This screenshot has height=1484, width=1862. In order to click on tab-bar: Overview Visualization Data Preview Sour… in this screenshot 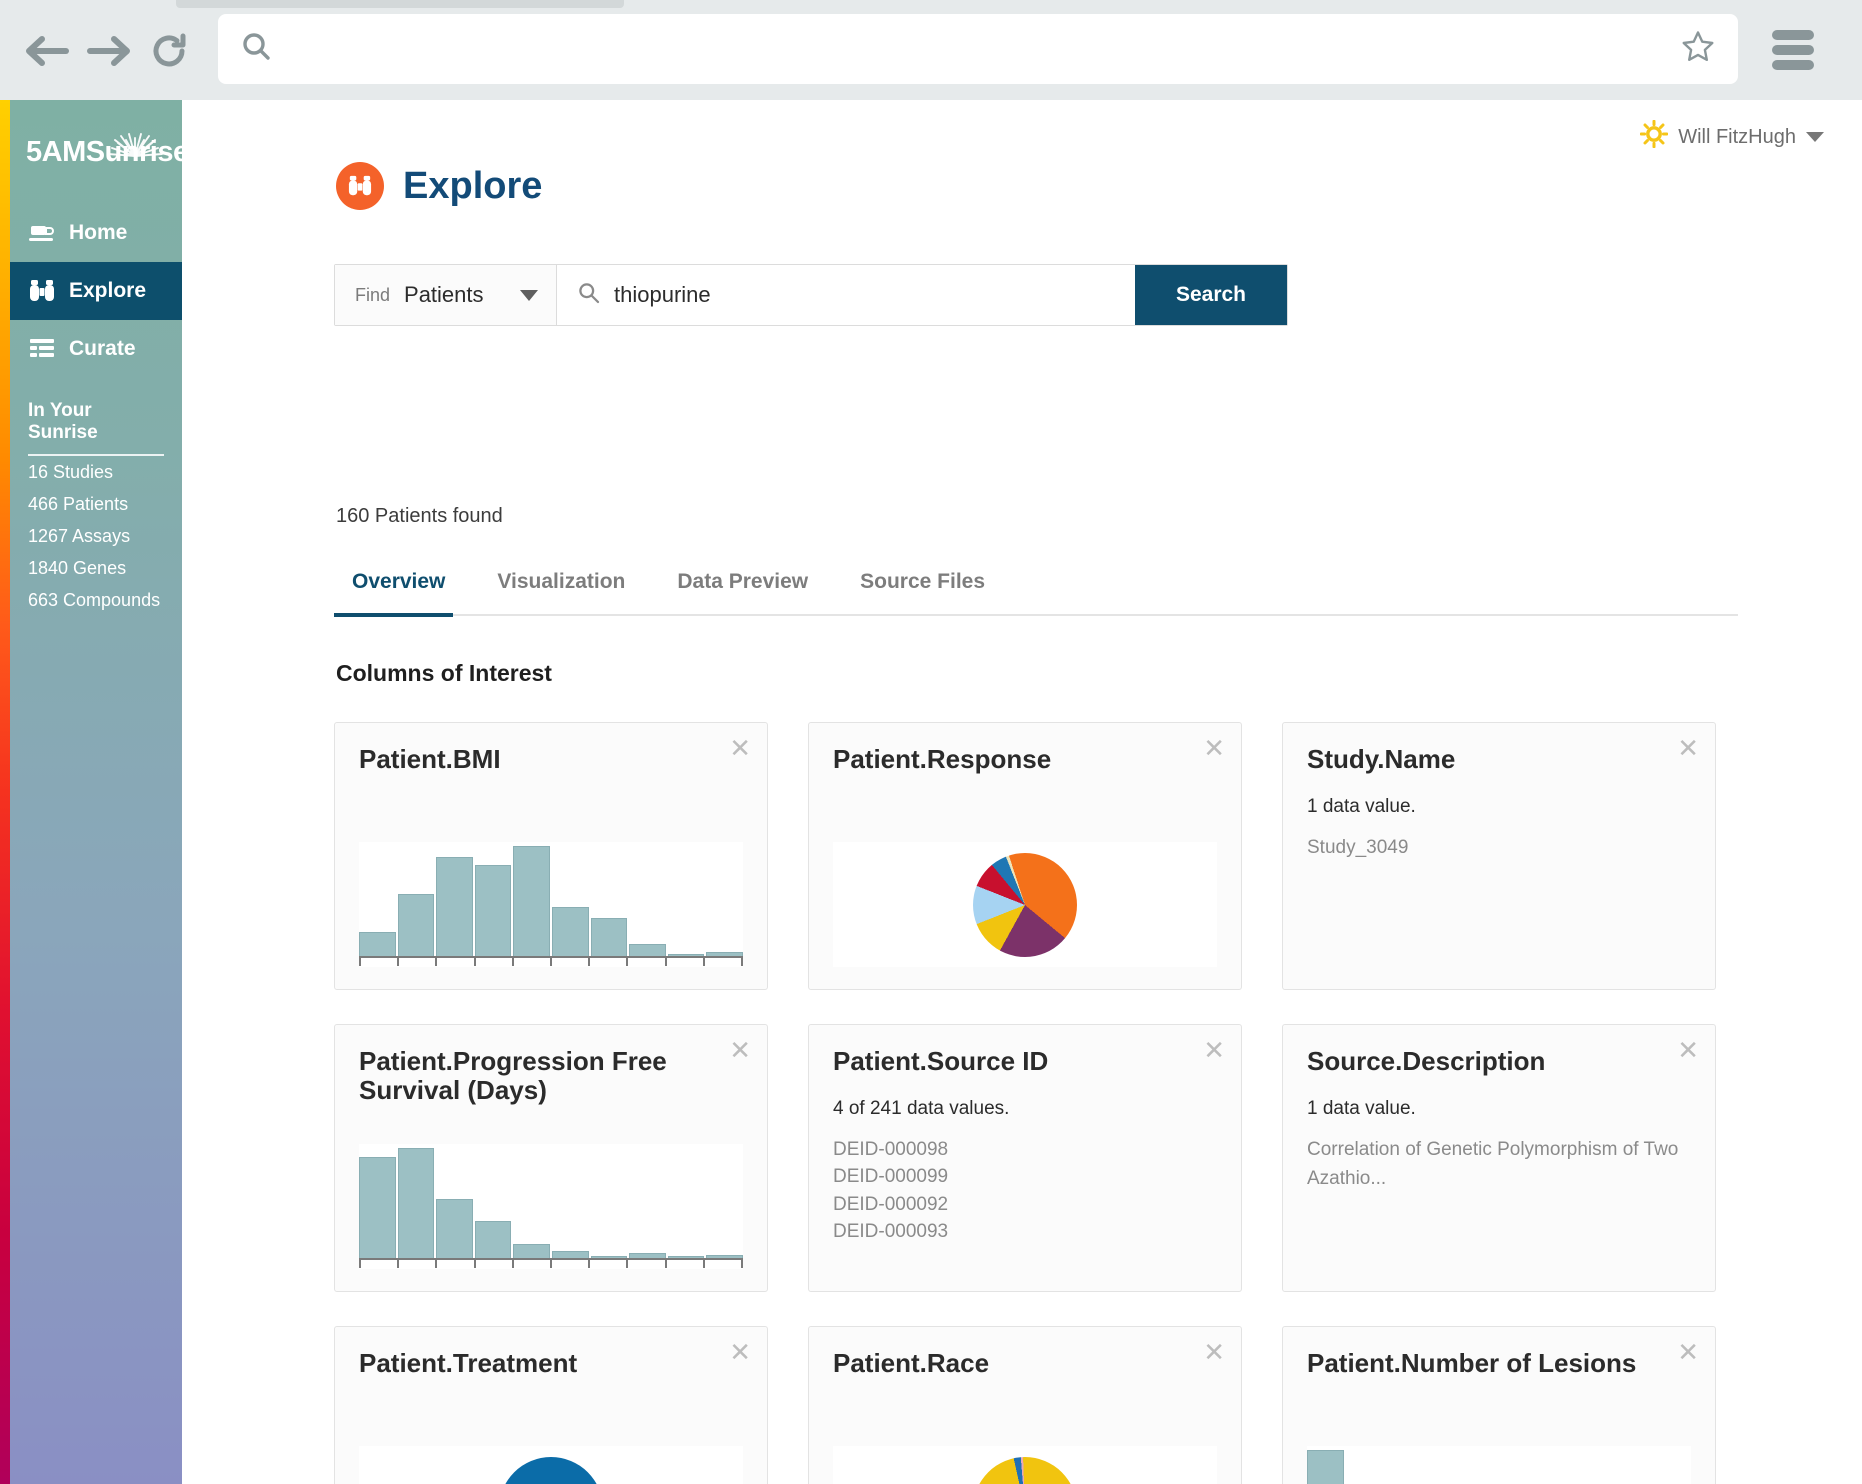, I will do `click(1036, 593)`.